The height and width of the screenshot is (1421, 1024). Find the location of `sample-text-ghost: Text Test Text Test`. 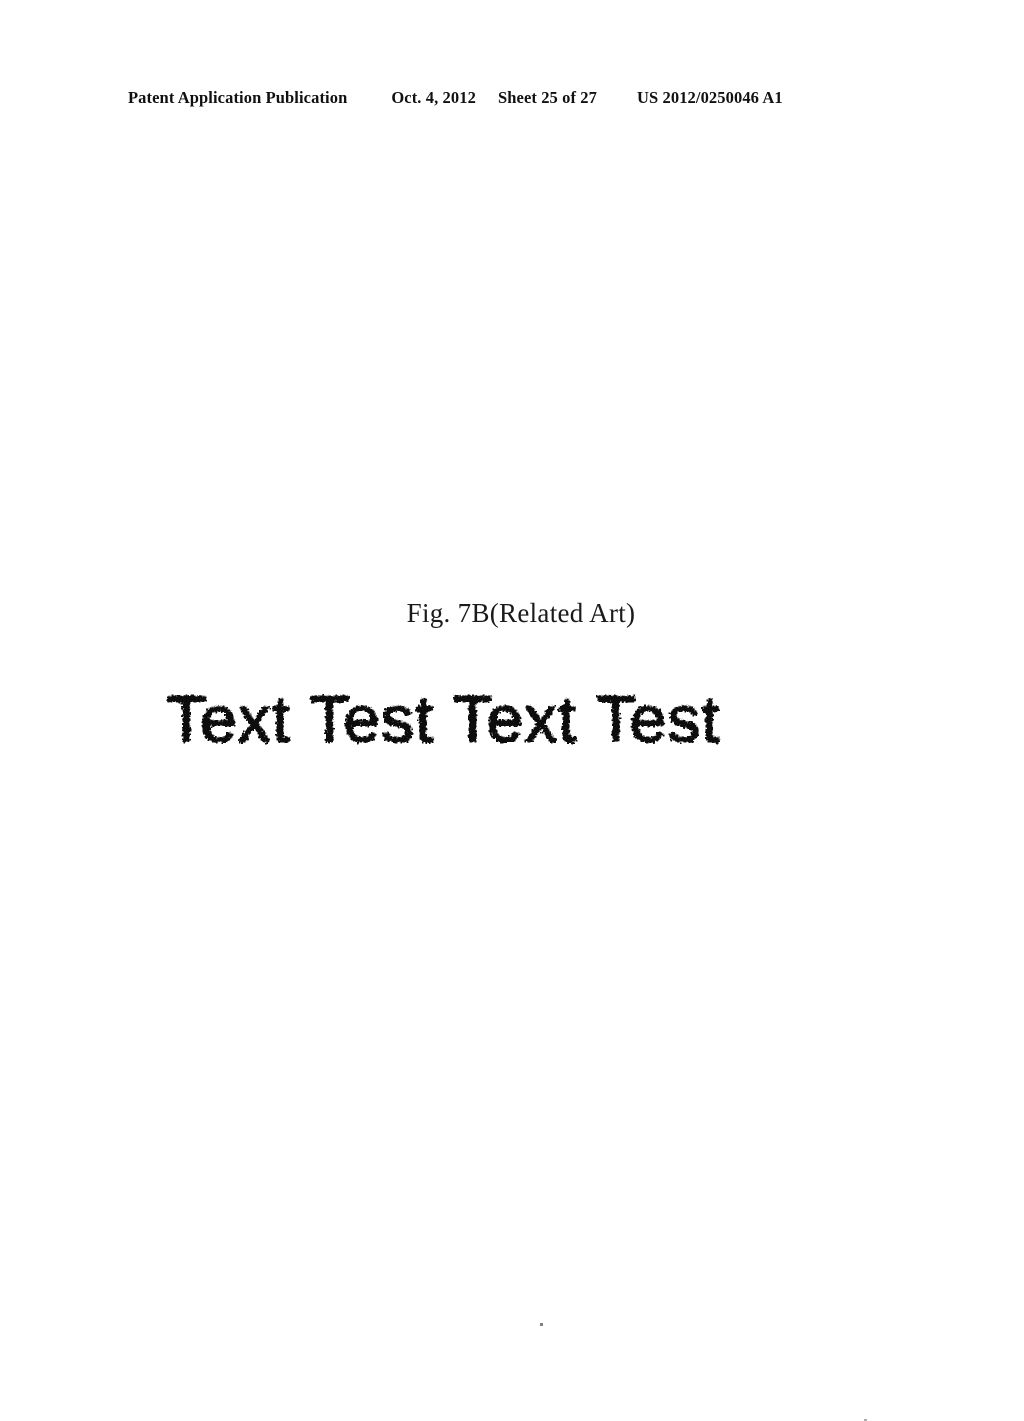

sample-text-ghost: Text Test Text Test is located at coordinates (444, 718).